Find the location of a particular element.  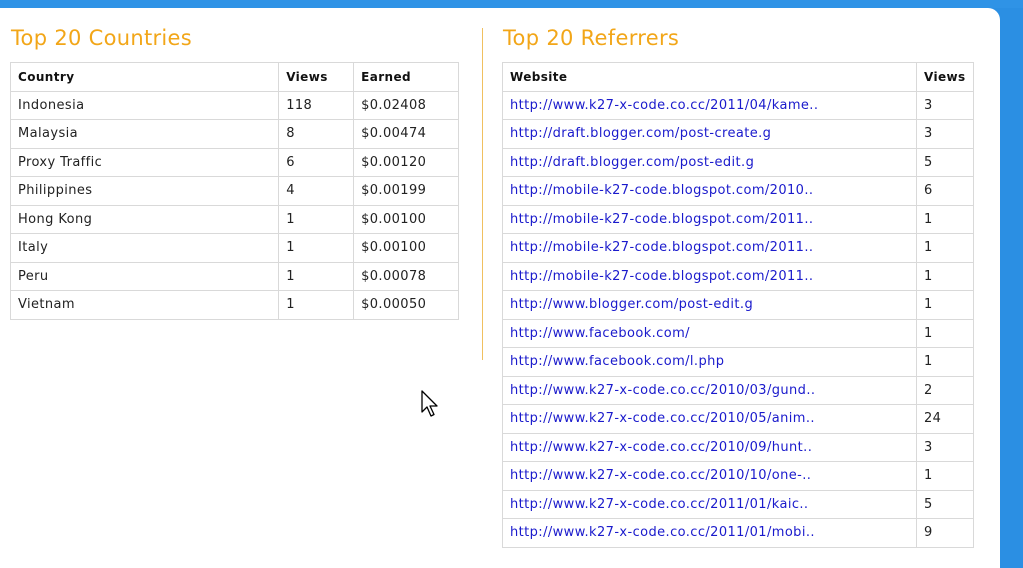

earned-column-header: Earned is located at coordinates (406, 77).